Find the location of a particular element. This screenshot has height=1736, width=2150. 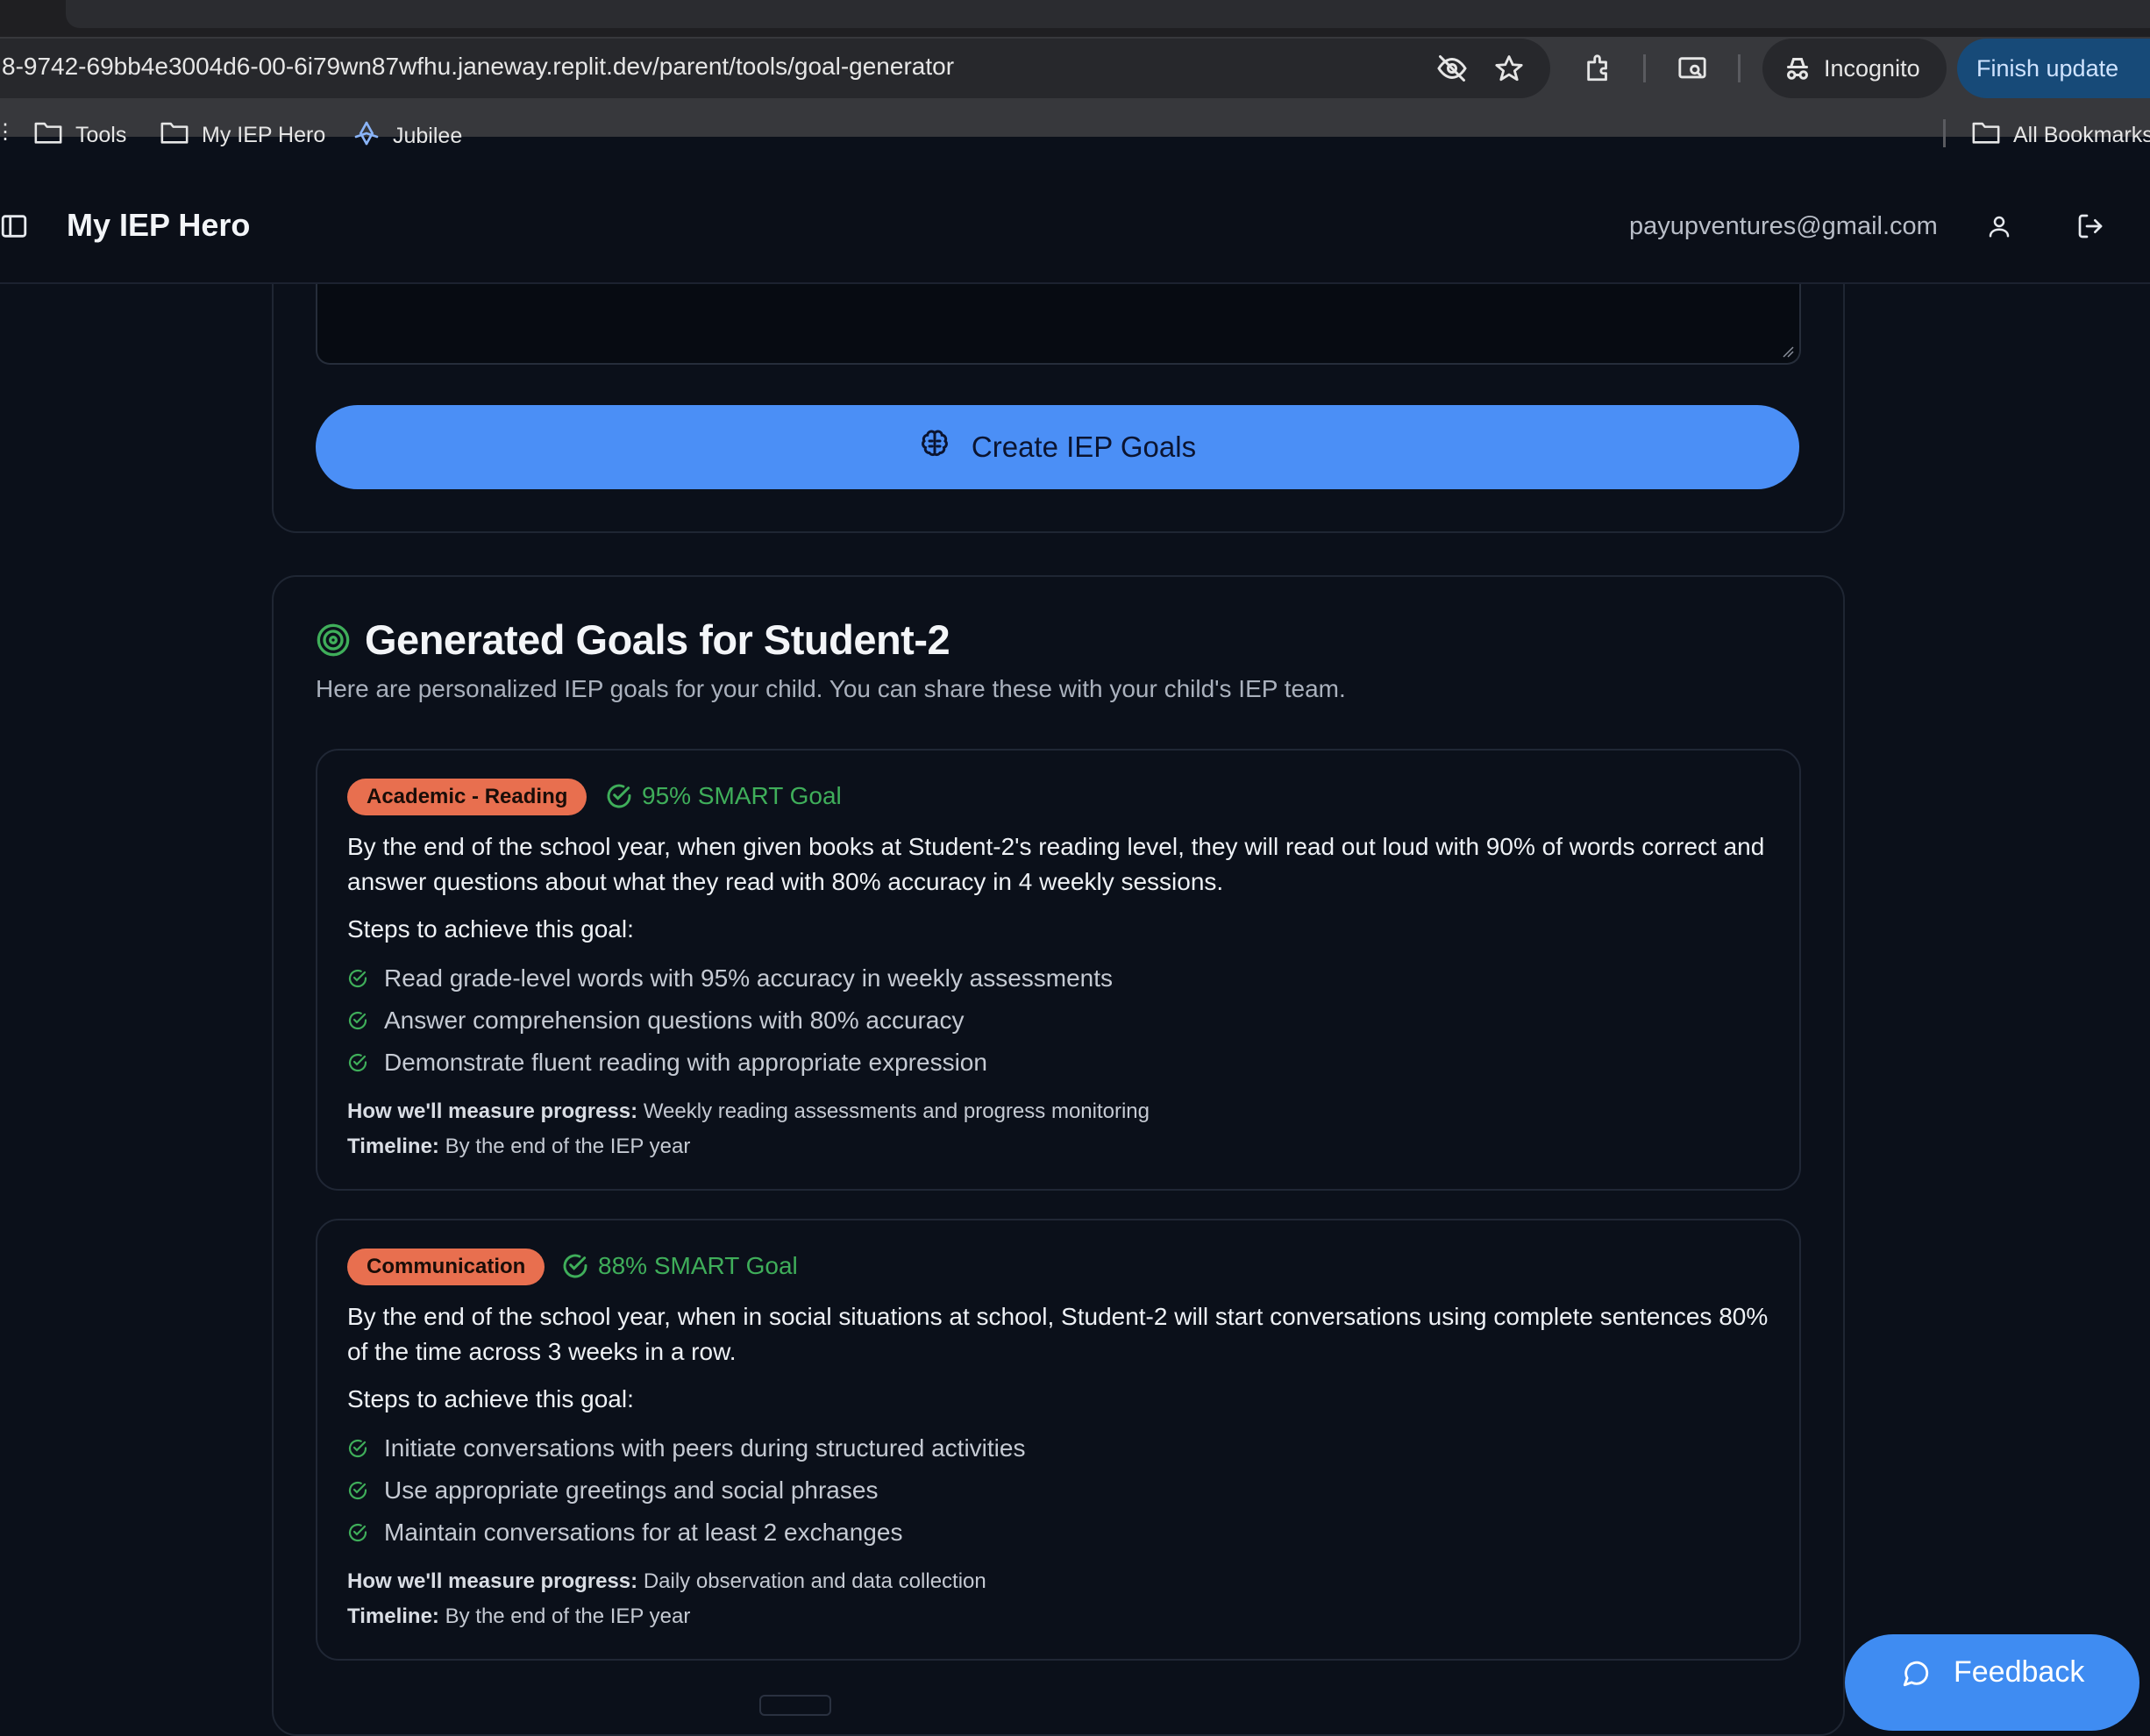

smart-score: 88% SMART Goal is located at coordinates (679, 1266).